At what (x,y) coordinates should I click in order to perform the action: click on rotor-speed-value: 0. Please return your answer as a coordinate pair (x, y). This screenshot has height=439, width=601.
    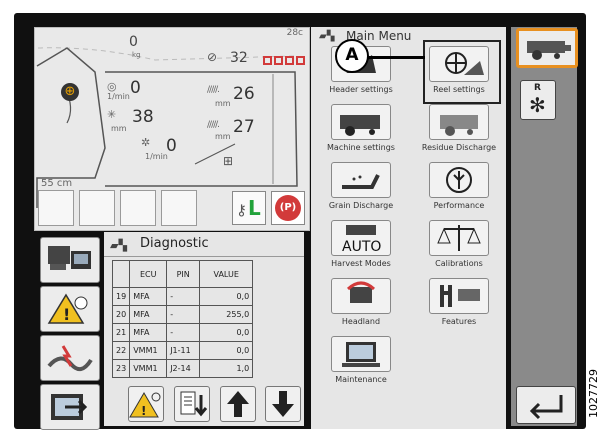
    Looking at the image, I should click on (135, 88).